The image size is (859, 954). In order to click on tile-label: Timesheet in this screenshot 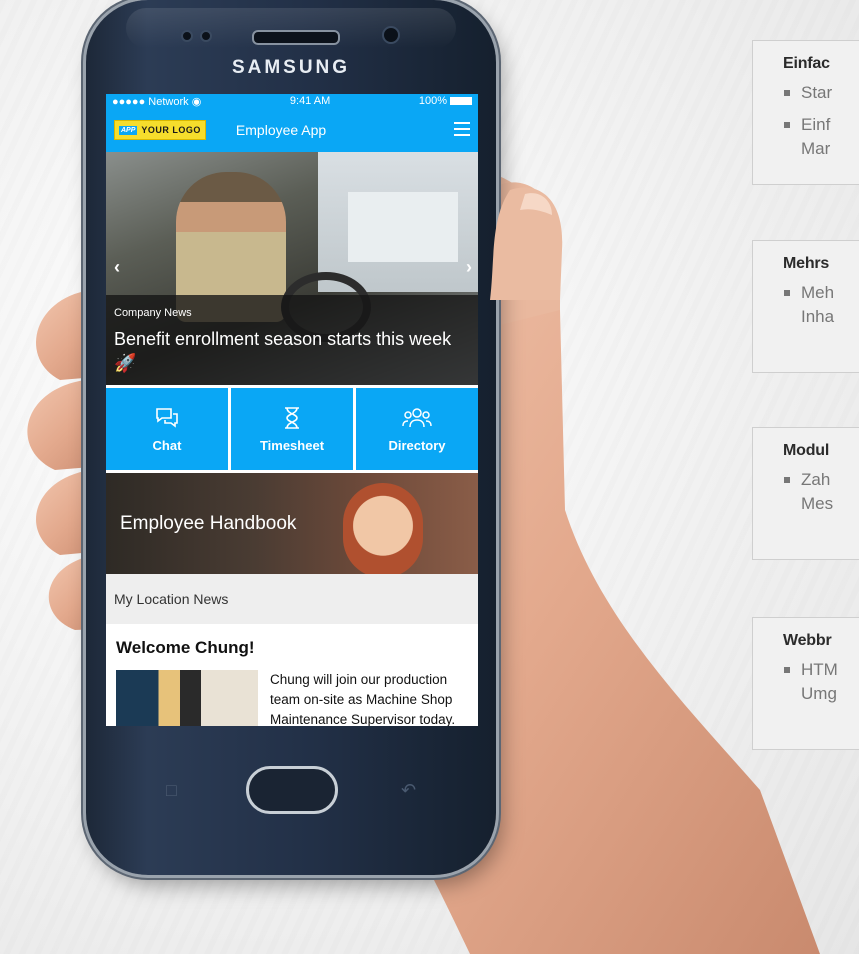, I will do `click(292, 445)`.